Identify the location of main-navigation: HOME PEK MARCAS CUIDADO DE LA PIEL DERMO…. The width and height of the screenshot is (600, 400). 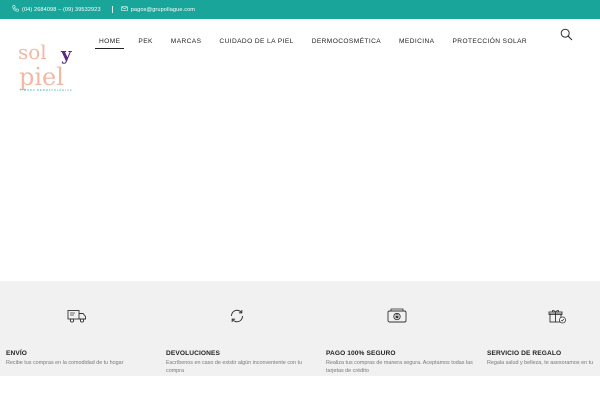
(318, 43).